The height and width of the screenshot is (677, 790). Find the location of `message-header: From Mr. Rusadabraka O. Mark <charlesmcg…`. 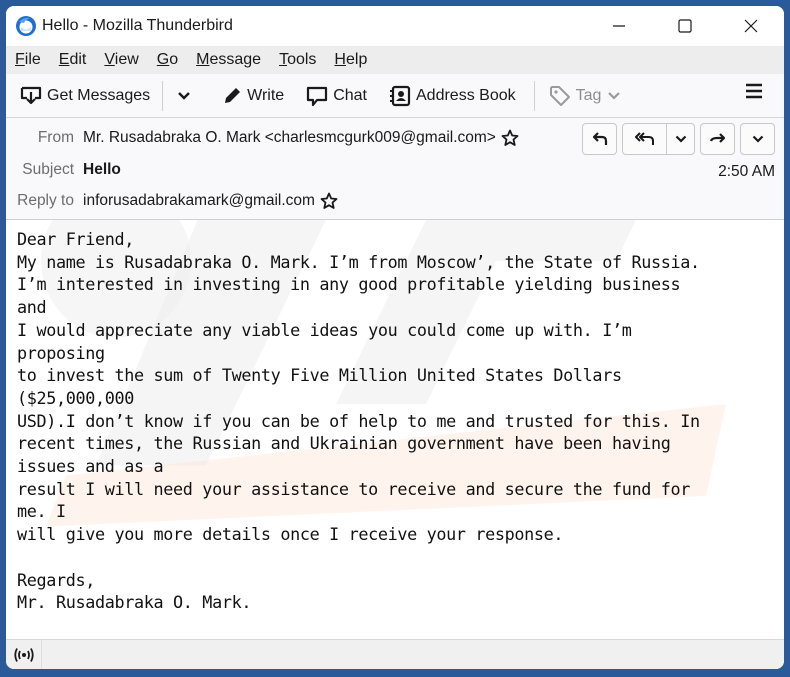

message-header: From Mr. Rusadabraka O. Mark <charlesmcg… is located at coordinates (395, 169).